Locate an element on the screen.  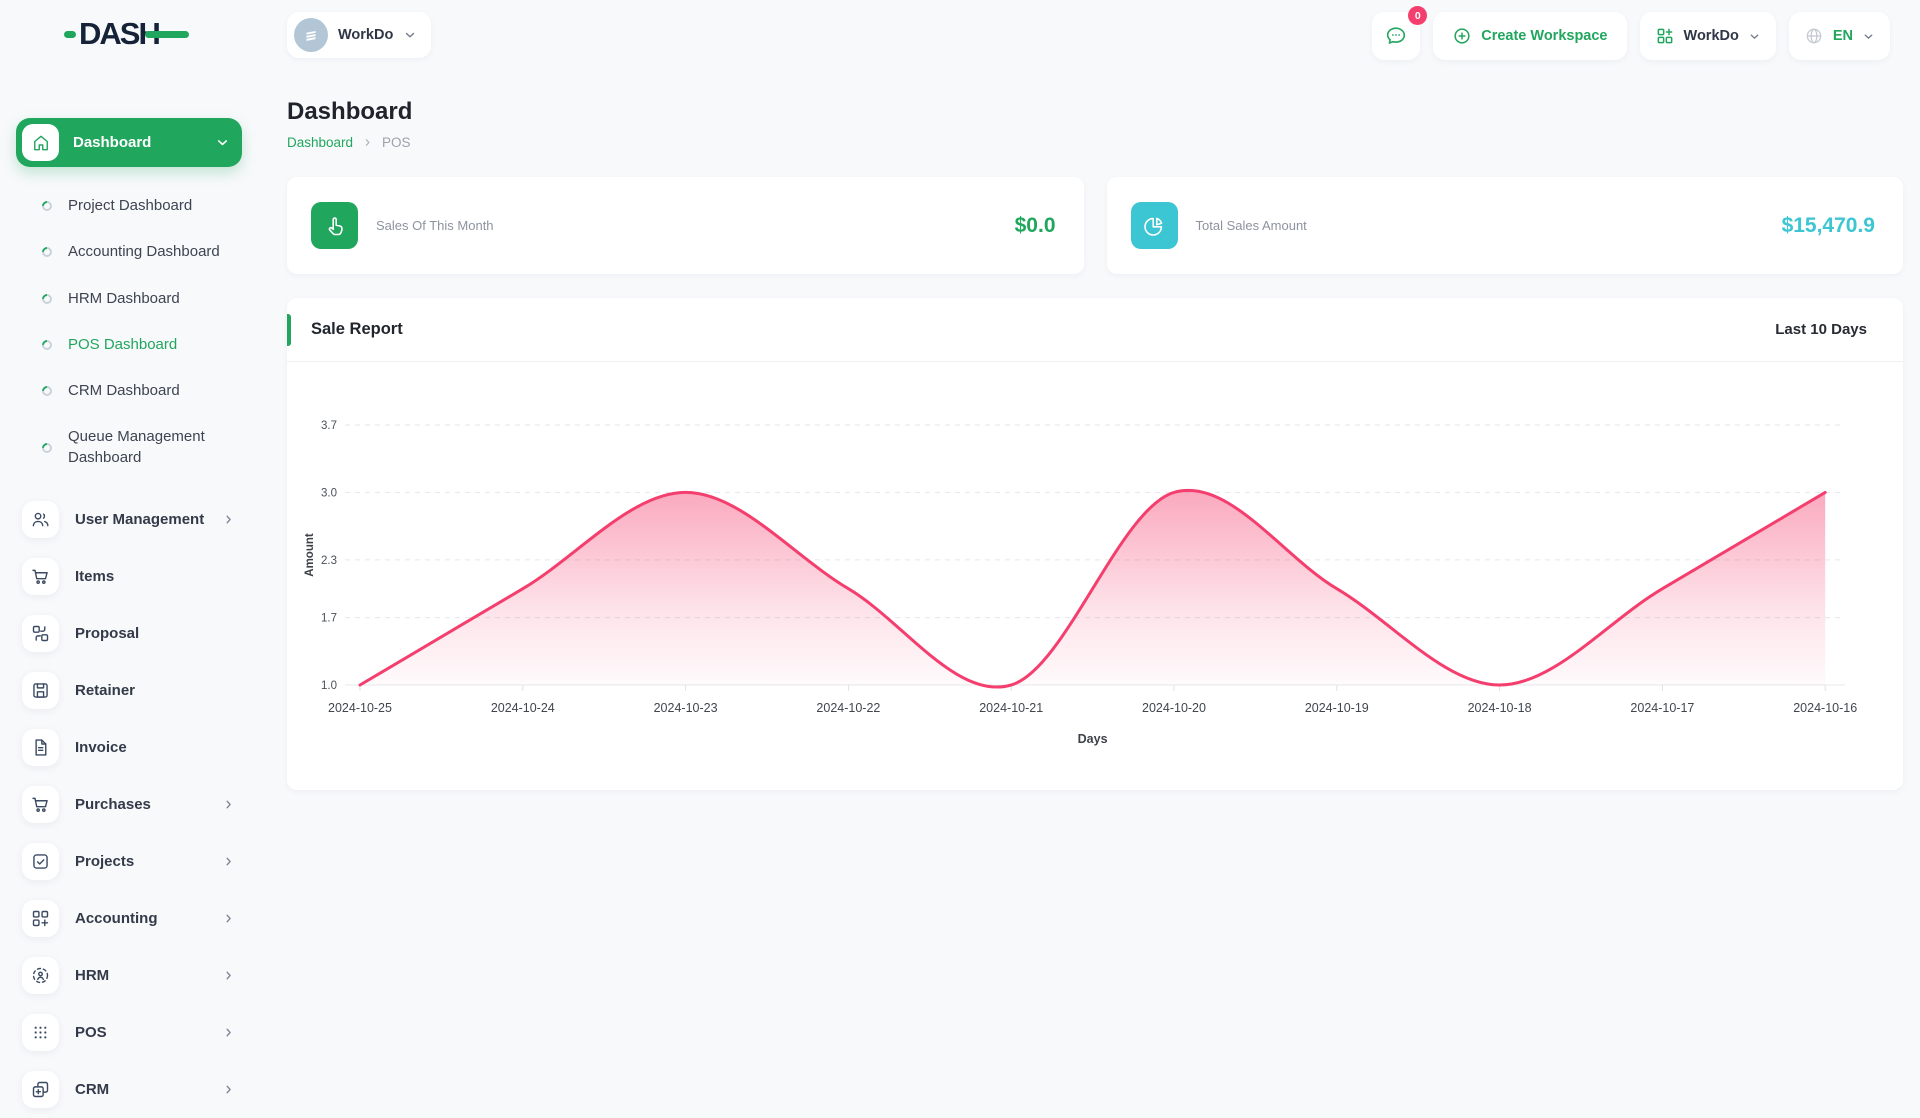
sidebar-subitem-project-dashboard: Project Dashboard is located at coordinates (140, 206).